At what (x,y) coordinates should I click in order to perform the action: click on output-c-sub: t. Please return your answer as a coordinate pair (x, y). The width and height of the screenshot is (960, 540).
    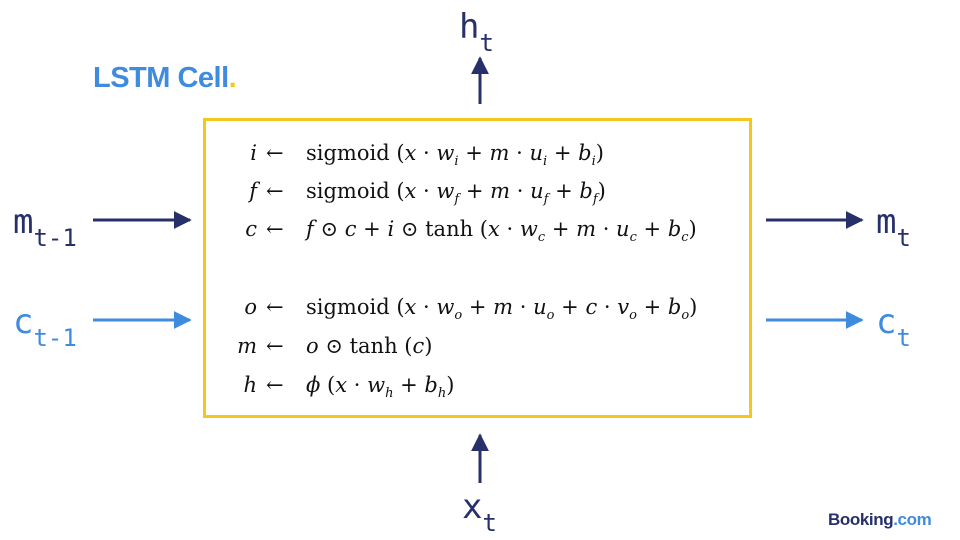
    Looking at the image, I should click on (903, 338).